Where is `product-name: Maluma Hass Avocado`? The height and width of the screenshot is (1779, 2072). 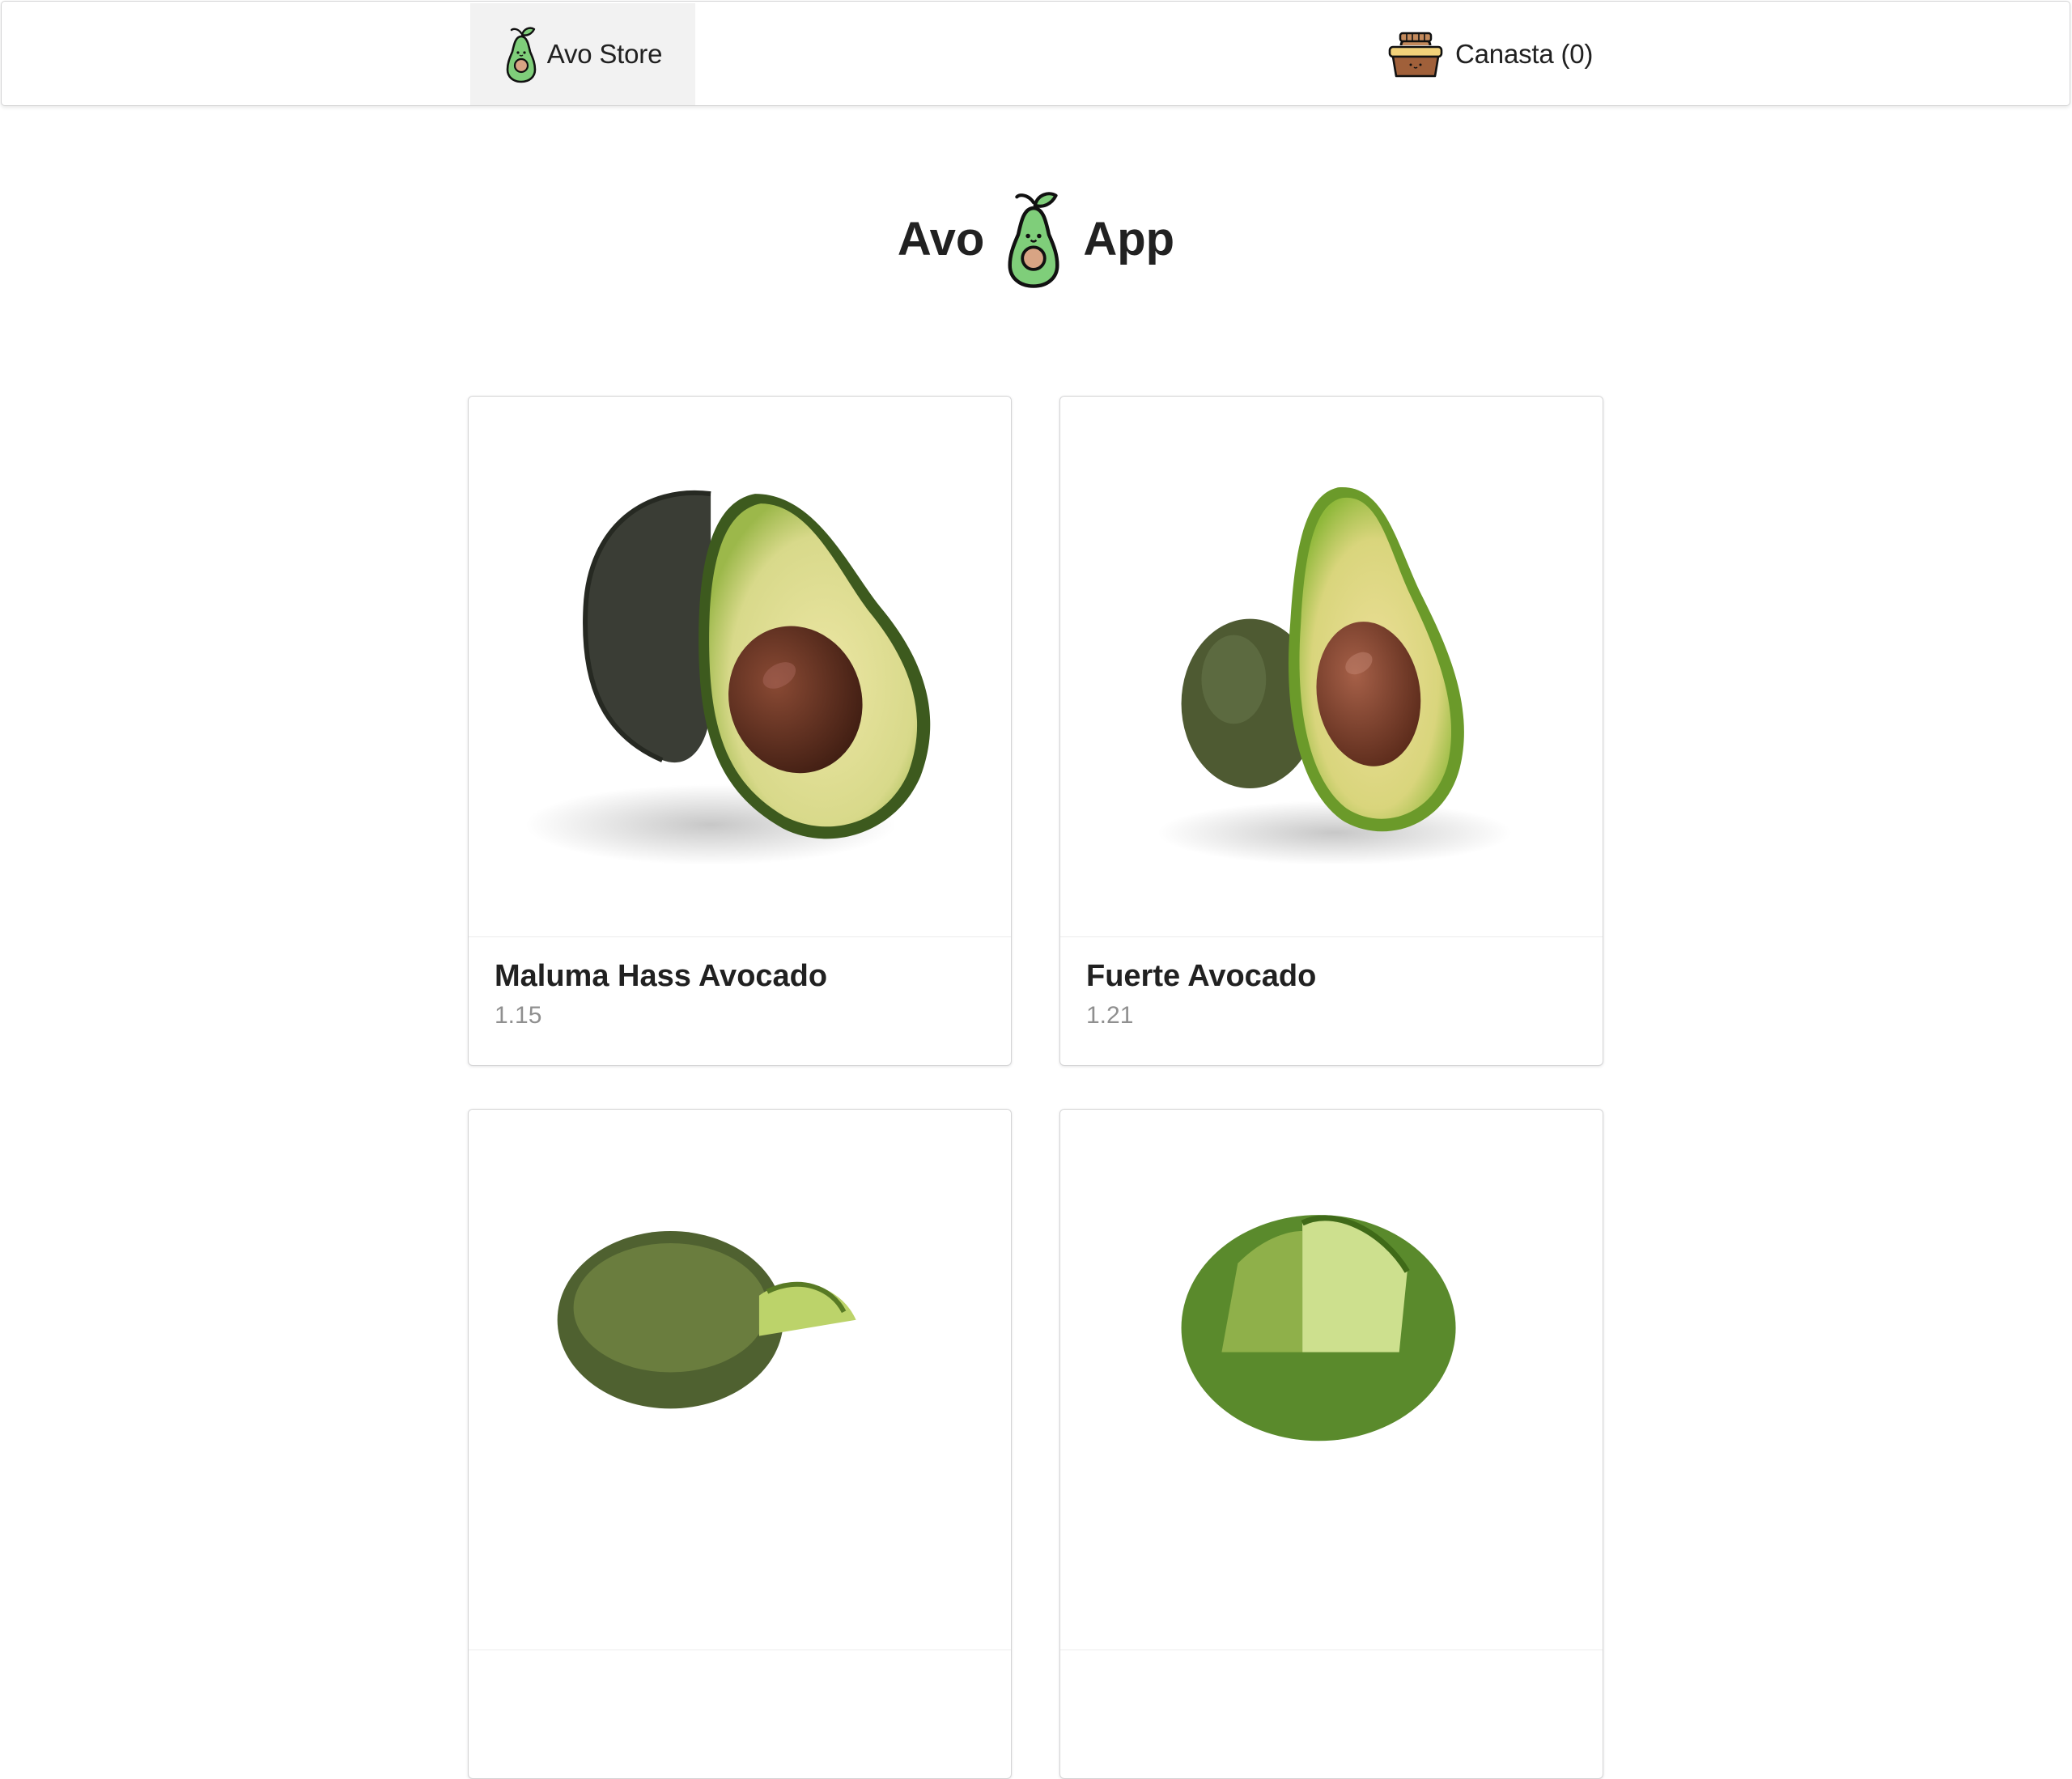 product-name: Maluma Hass Avocado is located at coordinates (661, 976).